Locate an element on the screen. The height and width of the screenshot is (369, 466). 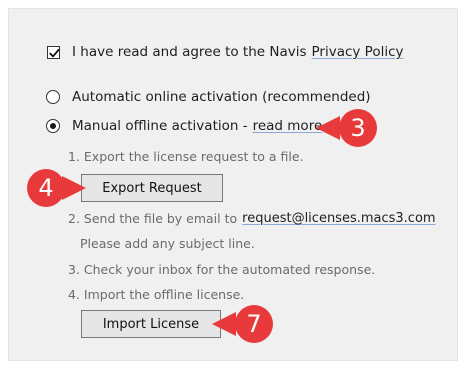
manual-activation-option: Manual offline activation - read more is located at coordinates (184, 126).